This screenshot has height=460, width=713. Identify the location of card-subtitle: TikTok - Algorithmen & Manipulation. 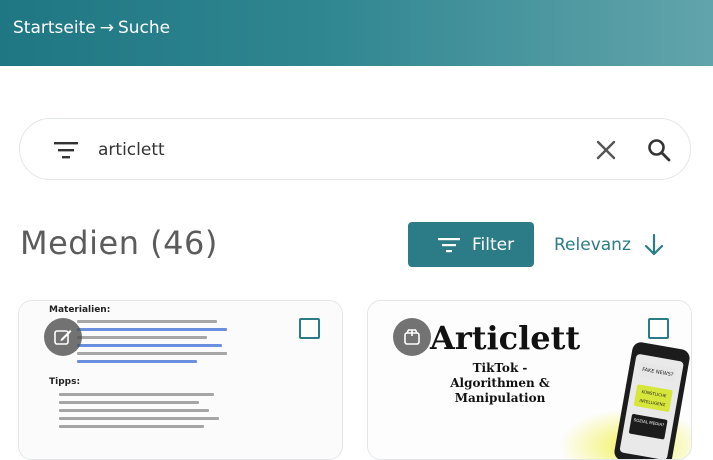
(500, 383).